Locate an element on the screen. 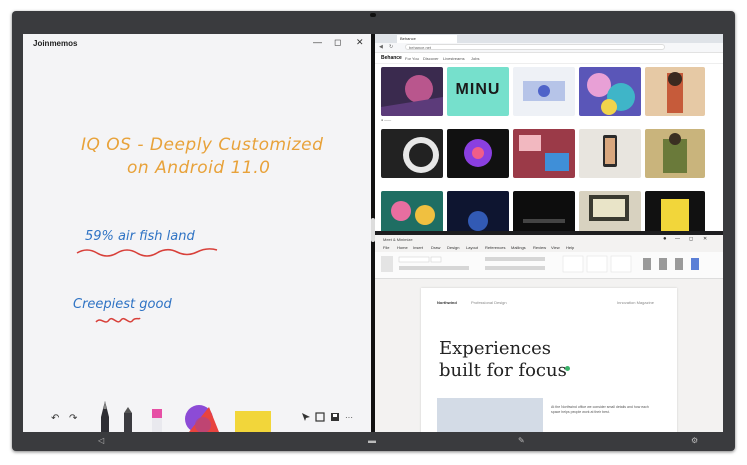 The width and height of the screenshot is (747, 465). menu-references: References is located at coordinates (495, 247).